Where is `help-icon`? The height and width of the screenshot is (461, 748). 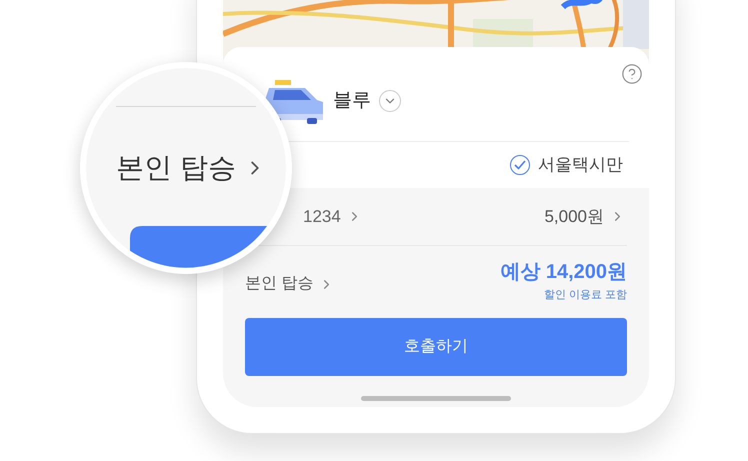
help-icon is located at coordinates (632, 74).